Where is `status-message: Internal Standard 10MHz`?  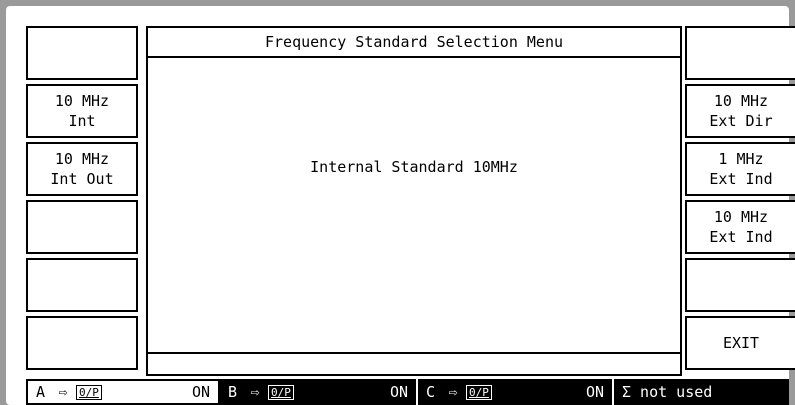
status-message: Internal Standard 10MHz is located at coordinates (414, 167).